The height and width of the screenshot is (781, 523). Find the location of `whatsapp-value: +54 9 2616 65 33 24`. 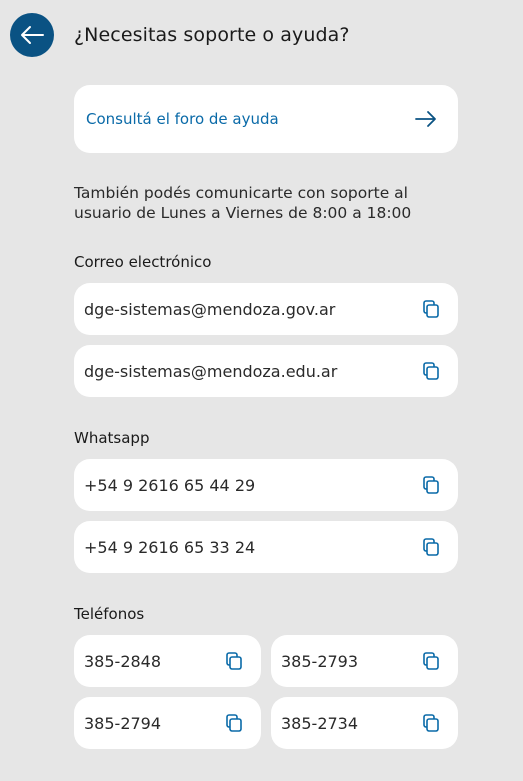

whatsapp-value: +54 9 2616 65 33 24 is located at coordinates (170, 547).